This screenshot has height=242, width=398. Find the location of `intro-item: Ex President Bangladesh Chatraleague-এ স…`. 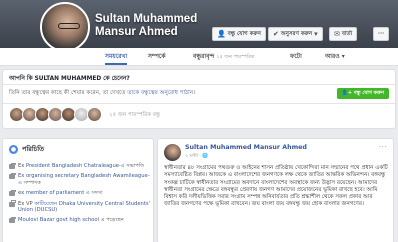

intro-item: Ex President Bangladesh Chatraleague-এ স… is located at coordinates (81, 165).